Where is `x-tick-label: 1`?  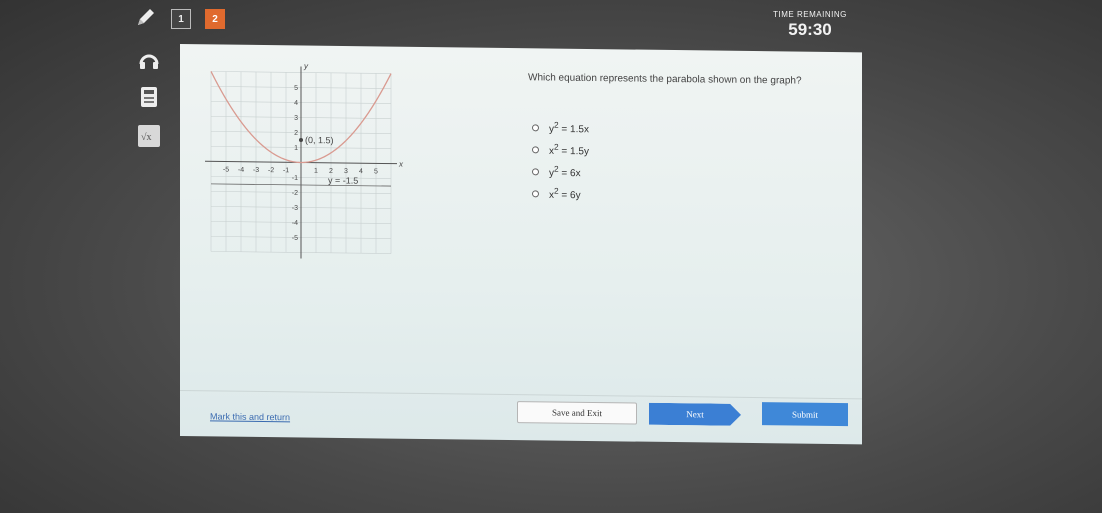 x-tick-label: 1 is located at coordinates (316, 171).